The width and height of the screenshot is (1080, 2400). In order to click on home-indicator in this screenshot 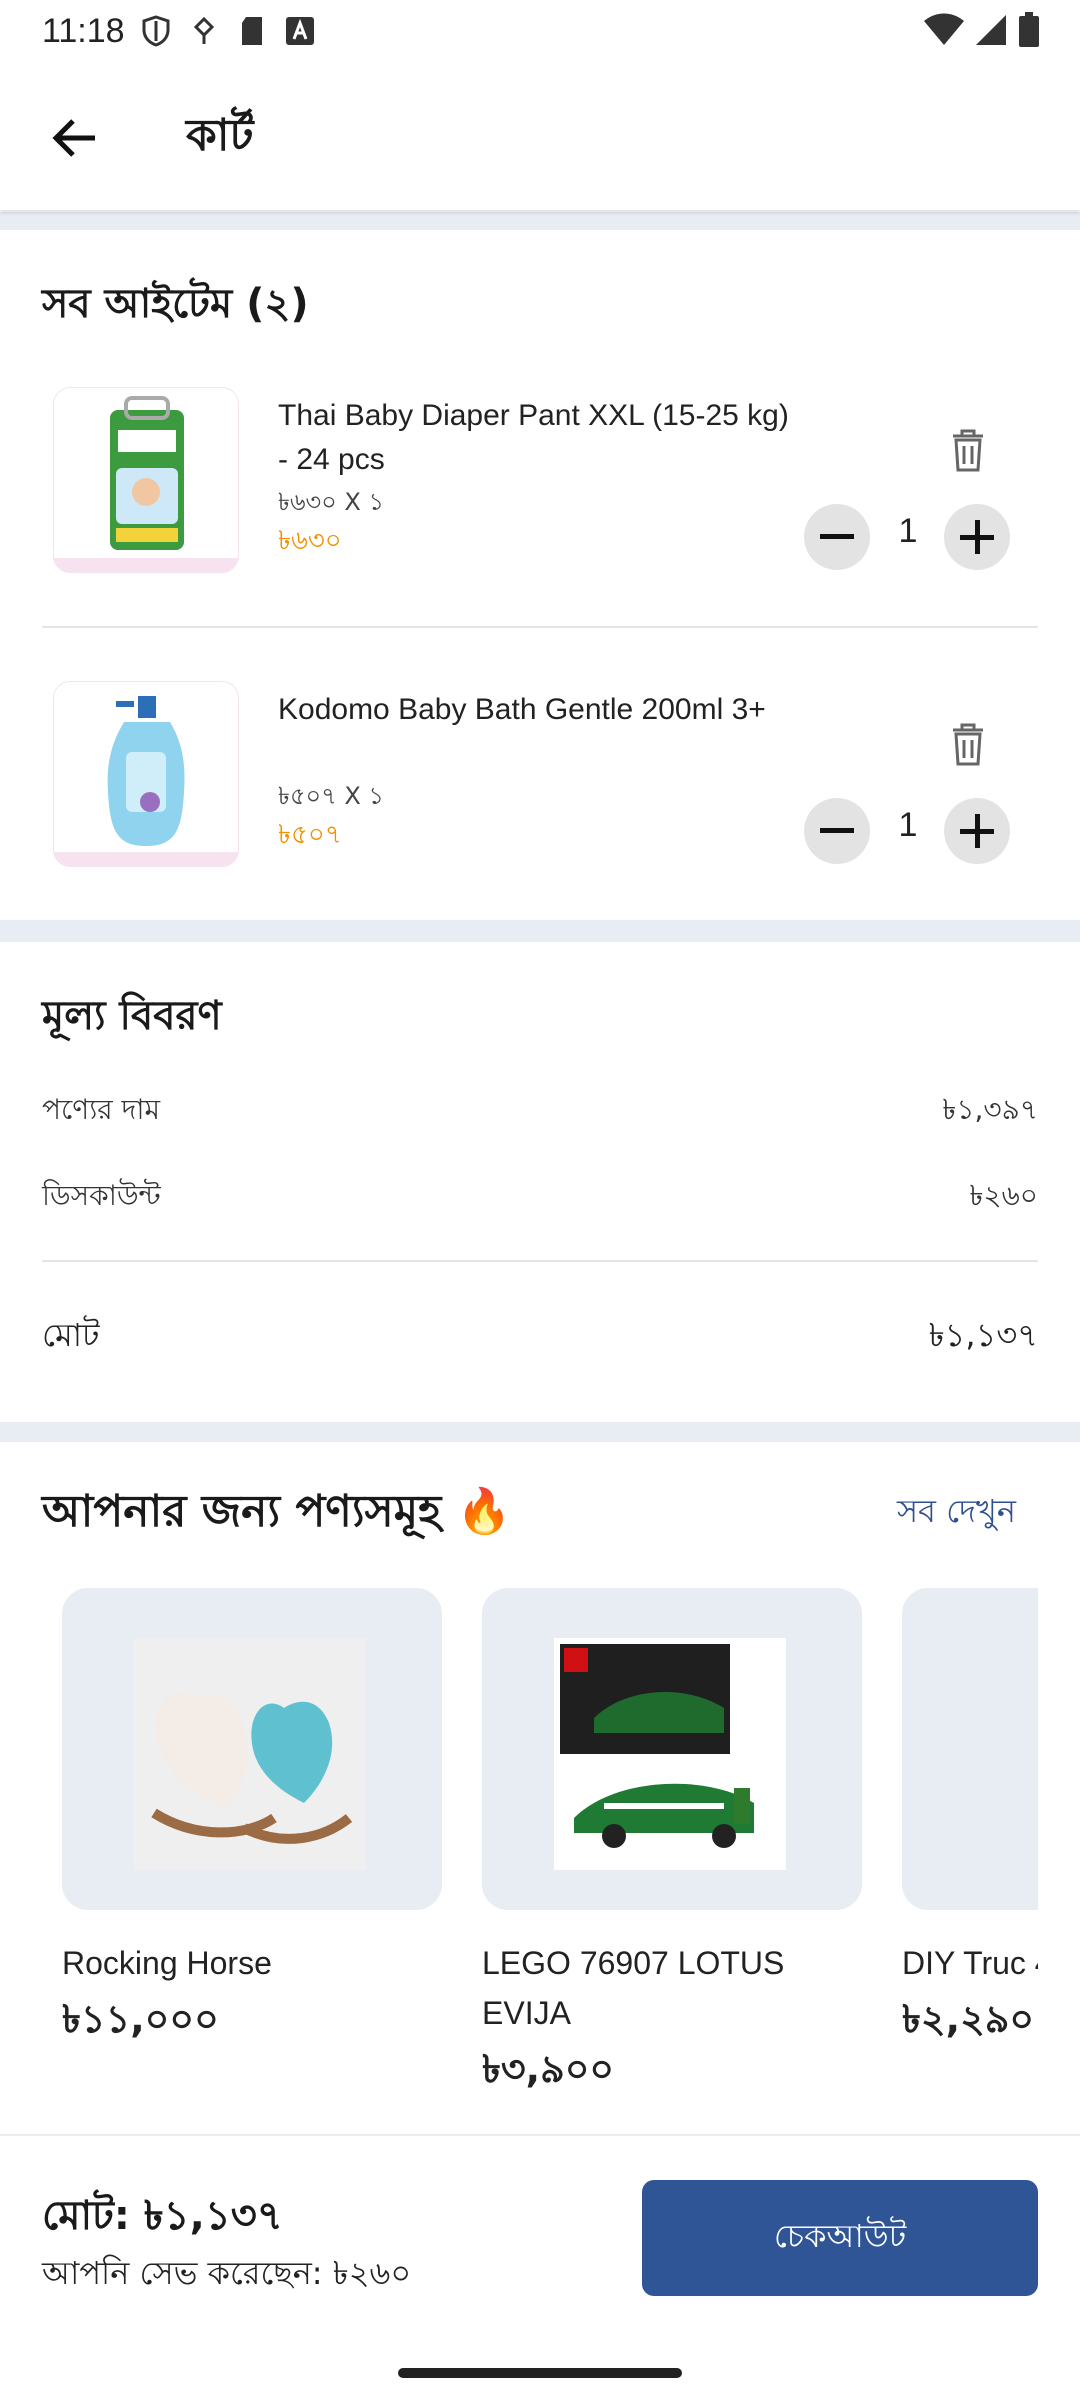, I will do `click(540, 2373)`.